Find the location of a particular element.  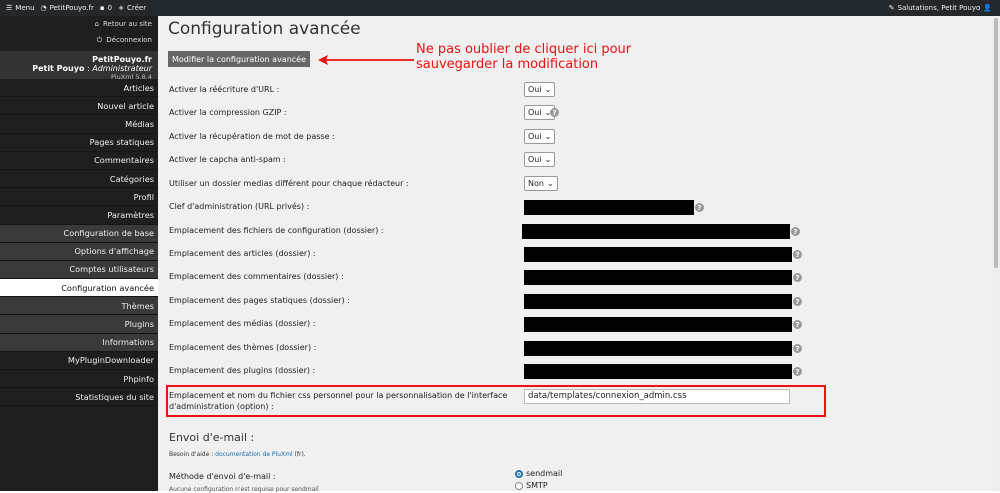

sidebar-item-th-mes: Thèmes is located at coordinates (79, 306).